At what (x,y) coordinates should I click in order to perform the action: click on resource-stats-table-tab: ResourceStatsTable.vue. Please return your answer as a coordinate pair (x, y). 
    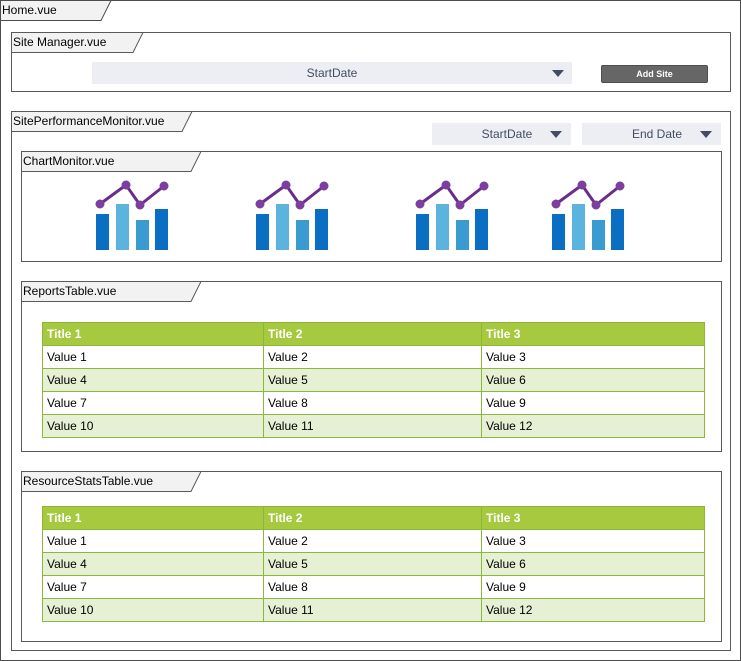
    Looking at the image, I should click on (111, 481).